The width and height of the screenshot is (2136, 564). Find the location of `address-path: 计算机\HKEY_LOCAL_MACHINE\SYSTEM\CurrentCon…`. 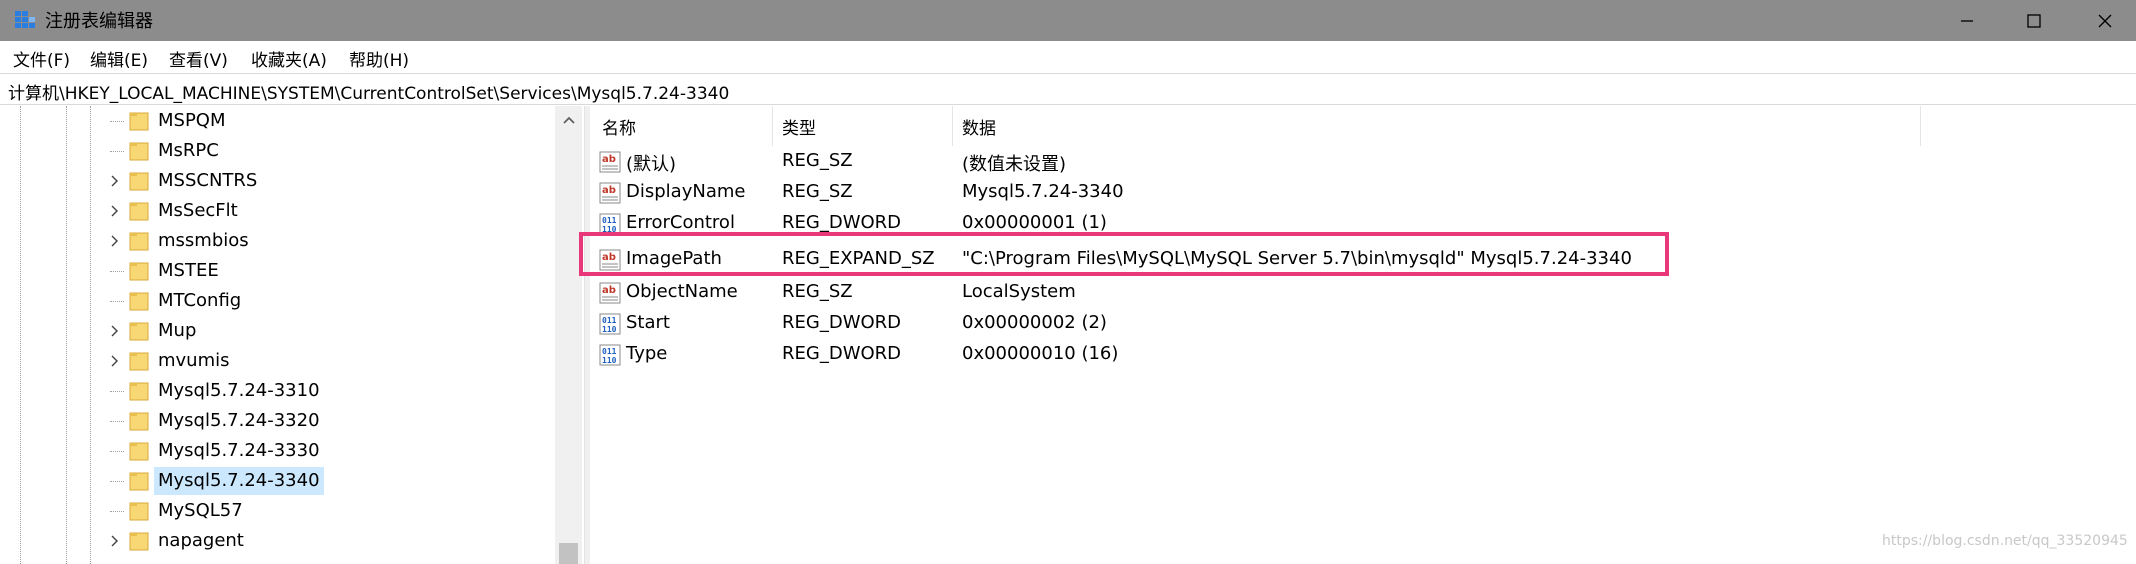

address-path: 计算机\HKEY_LOCAL_MACHINE\SYSTEM\CurrentCon… is located at coordinates (369, 94).